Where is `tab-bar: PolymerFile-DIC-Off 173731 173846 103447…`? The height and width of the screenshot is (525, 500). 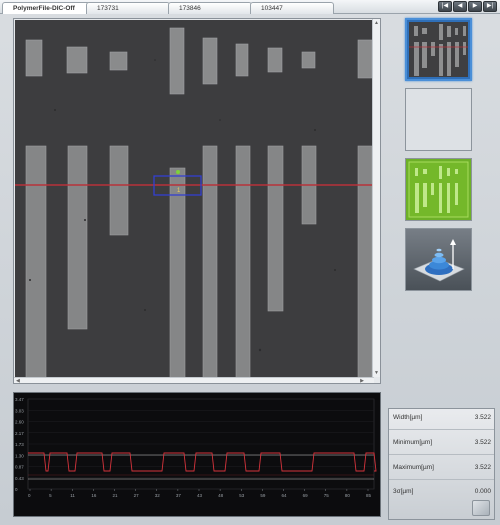
tab-bar: PolymerFile-DIC-Off 173731 173846 103447… is located at coordinates (250, 7).